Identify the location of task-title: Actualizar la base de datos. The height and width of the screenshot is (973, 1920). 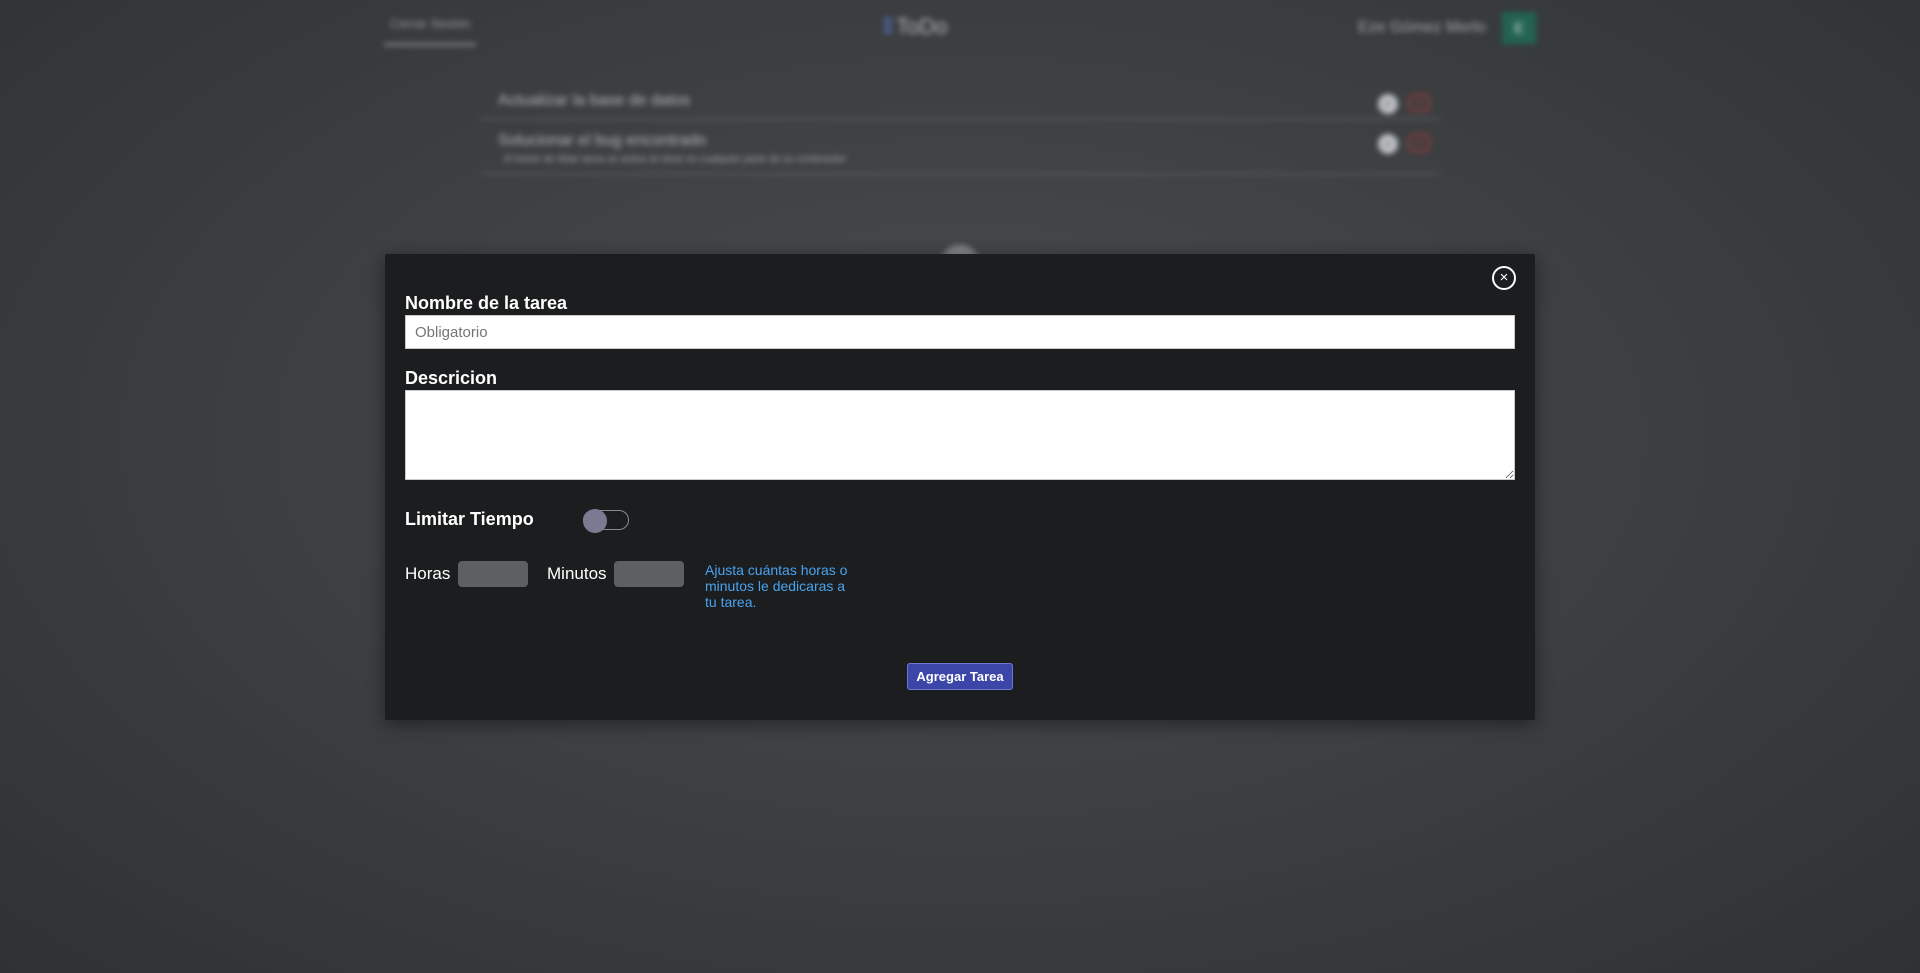
(594, 100).